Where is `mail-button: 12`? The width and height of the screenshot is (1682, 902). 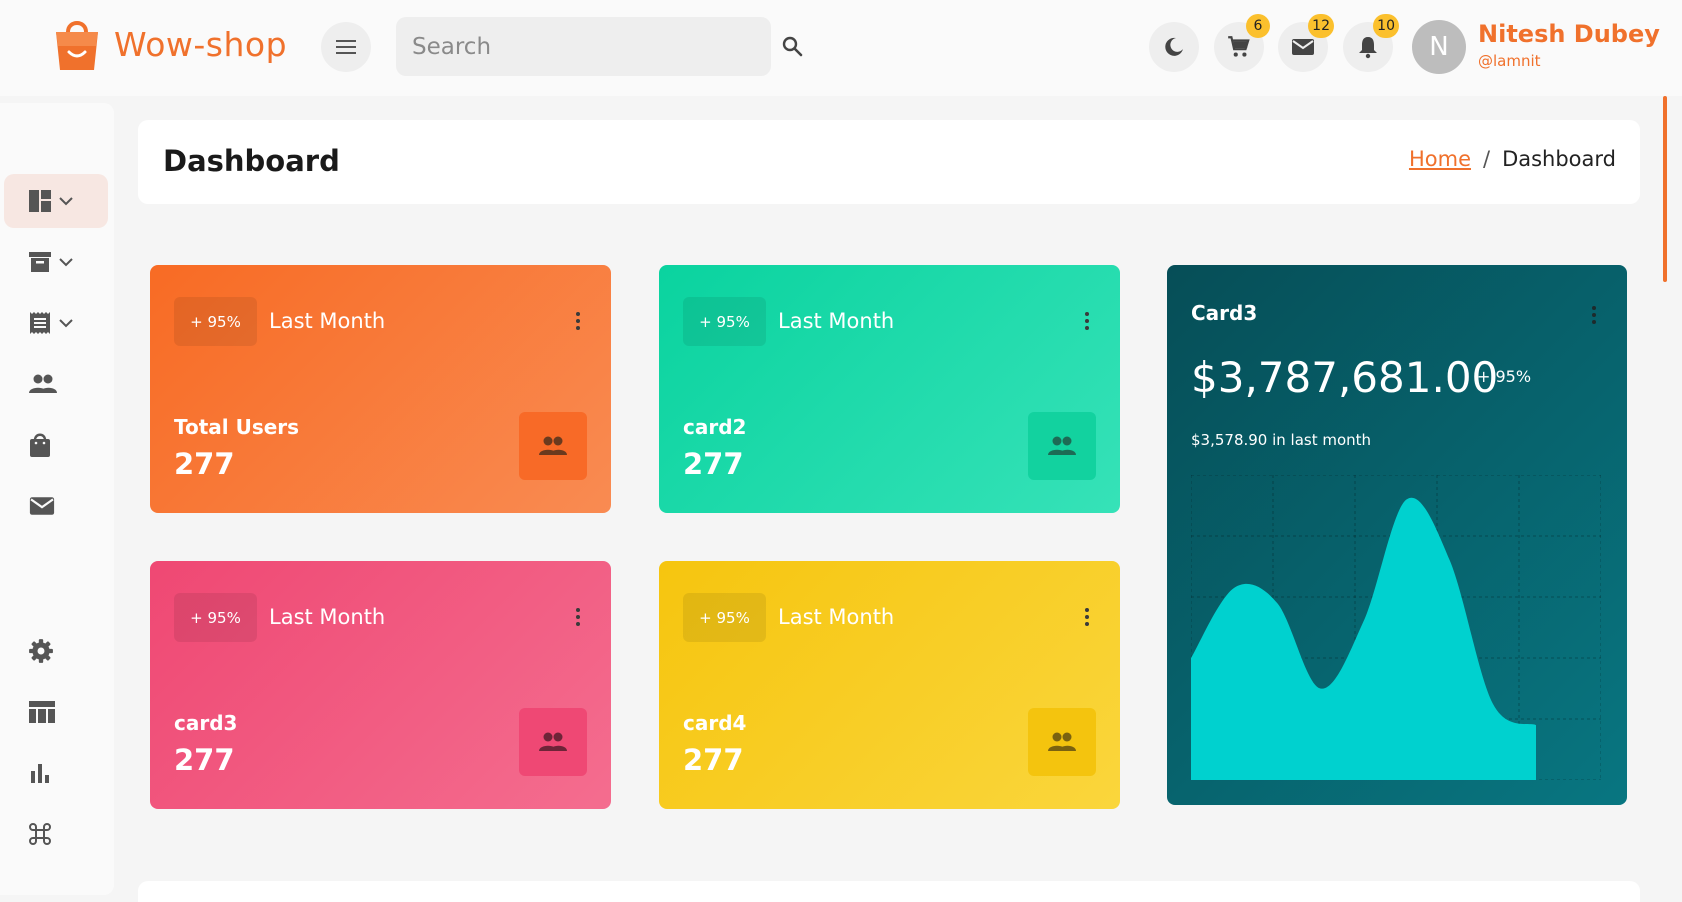 mail-button: 12 is located at coordinates (1306, 43).